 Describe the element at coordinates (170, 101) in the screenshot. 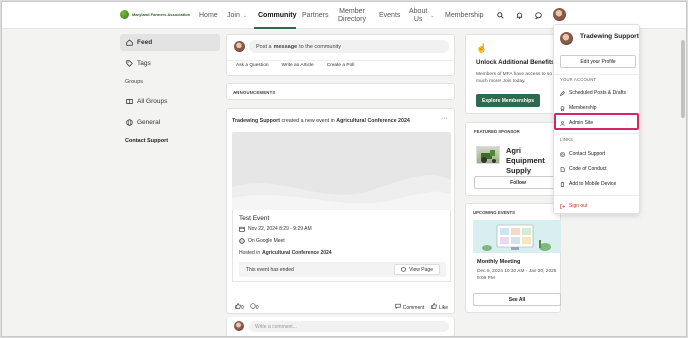

I see `sidebar-item-all-groups: All Groups` at that location.